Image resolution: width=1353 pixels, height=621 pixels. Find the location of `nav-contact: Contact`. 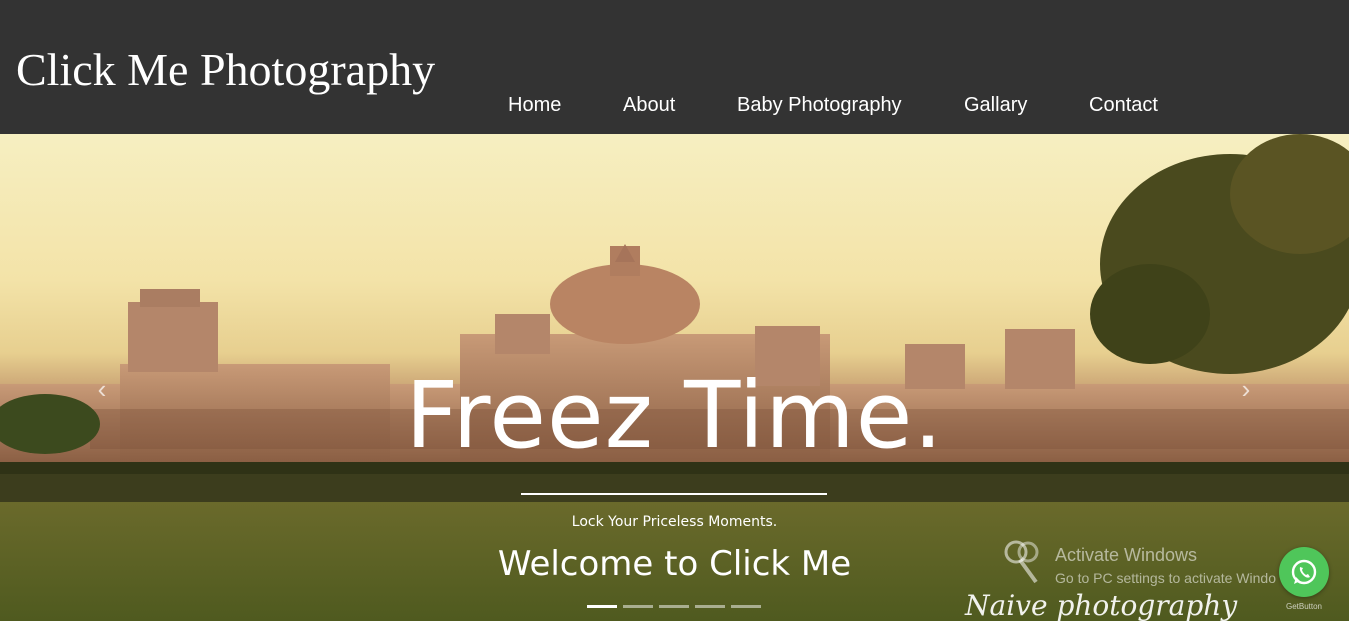

nav-contact: Contact is located at coordinates (1123, 105).